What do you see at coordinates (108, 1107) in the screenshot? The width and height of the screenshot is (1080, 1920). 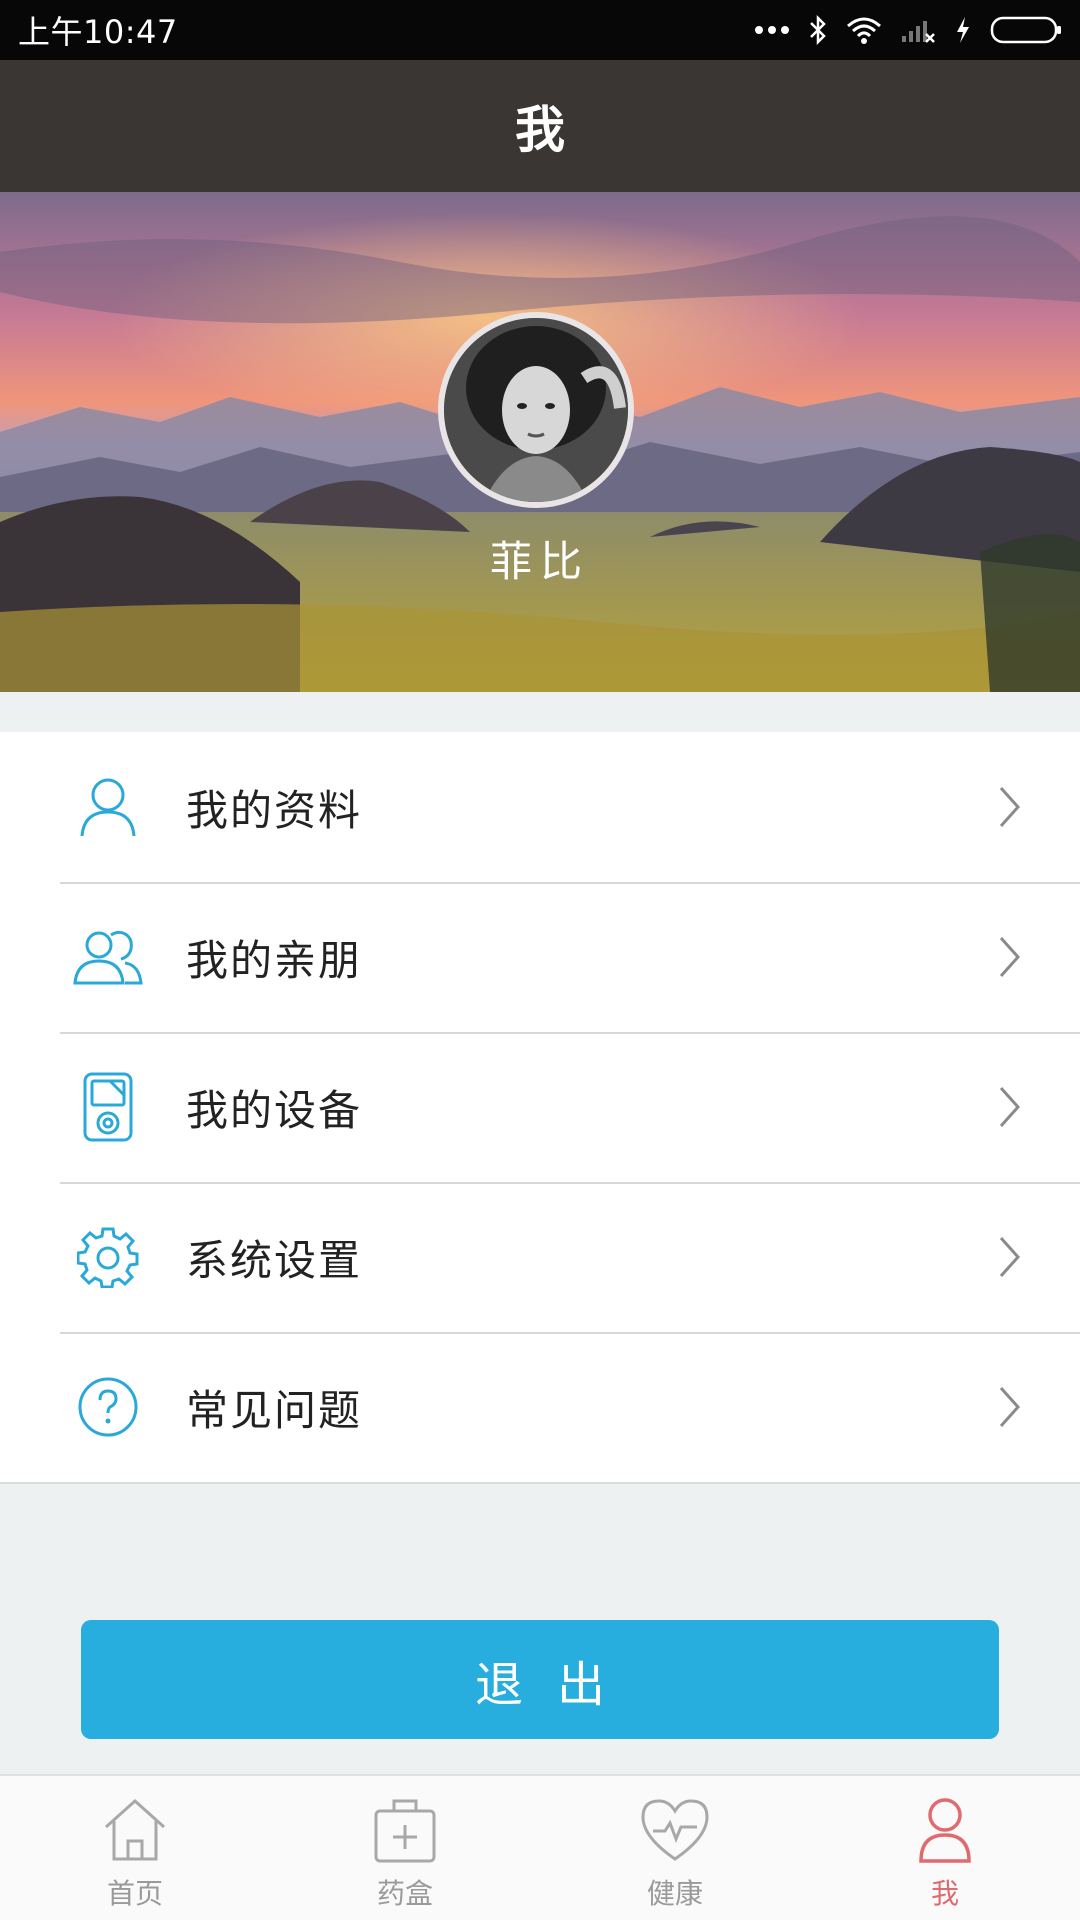 I see `device-icon` at bounding box center [108, 1107].